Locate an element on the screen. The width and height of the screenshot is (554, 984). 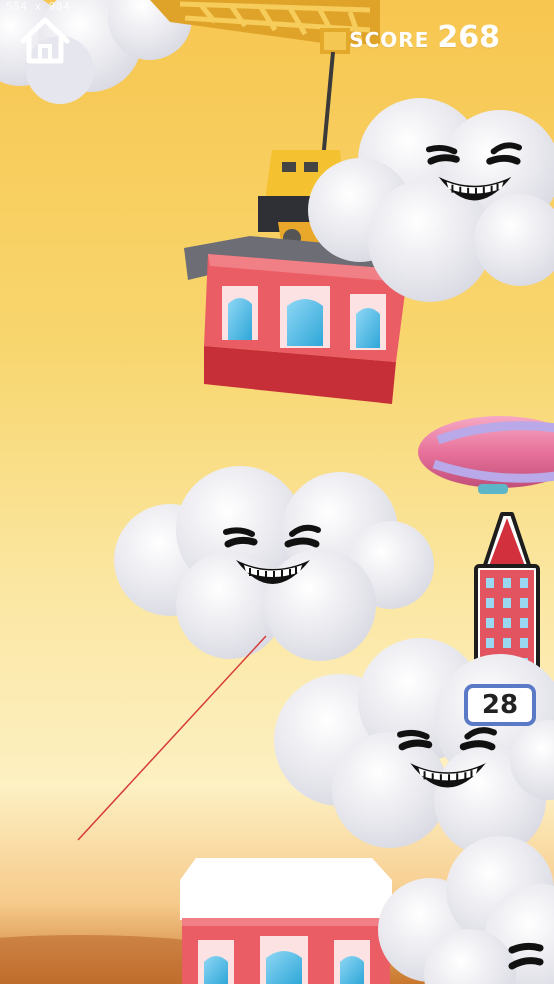
score-display: SCORE 268 is located at coordinates (424, 37).